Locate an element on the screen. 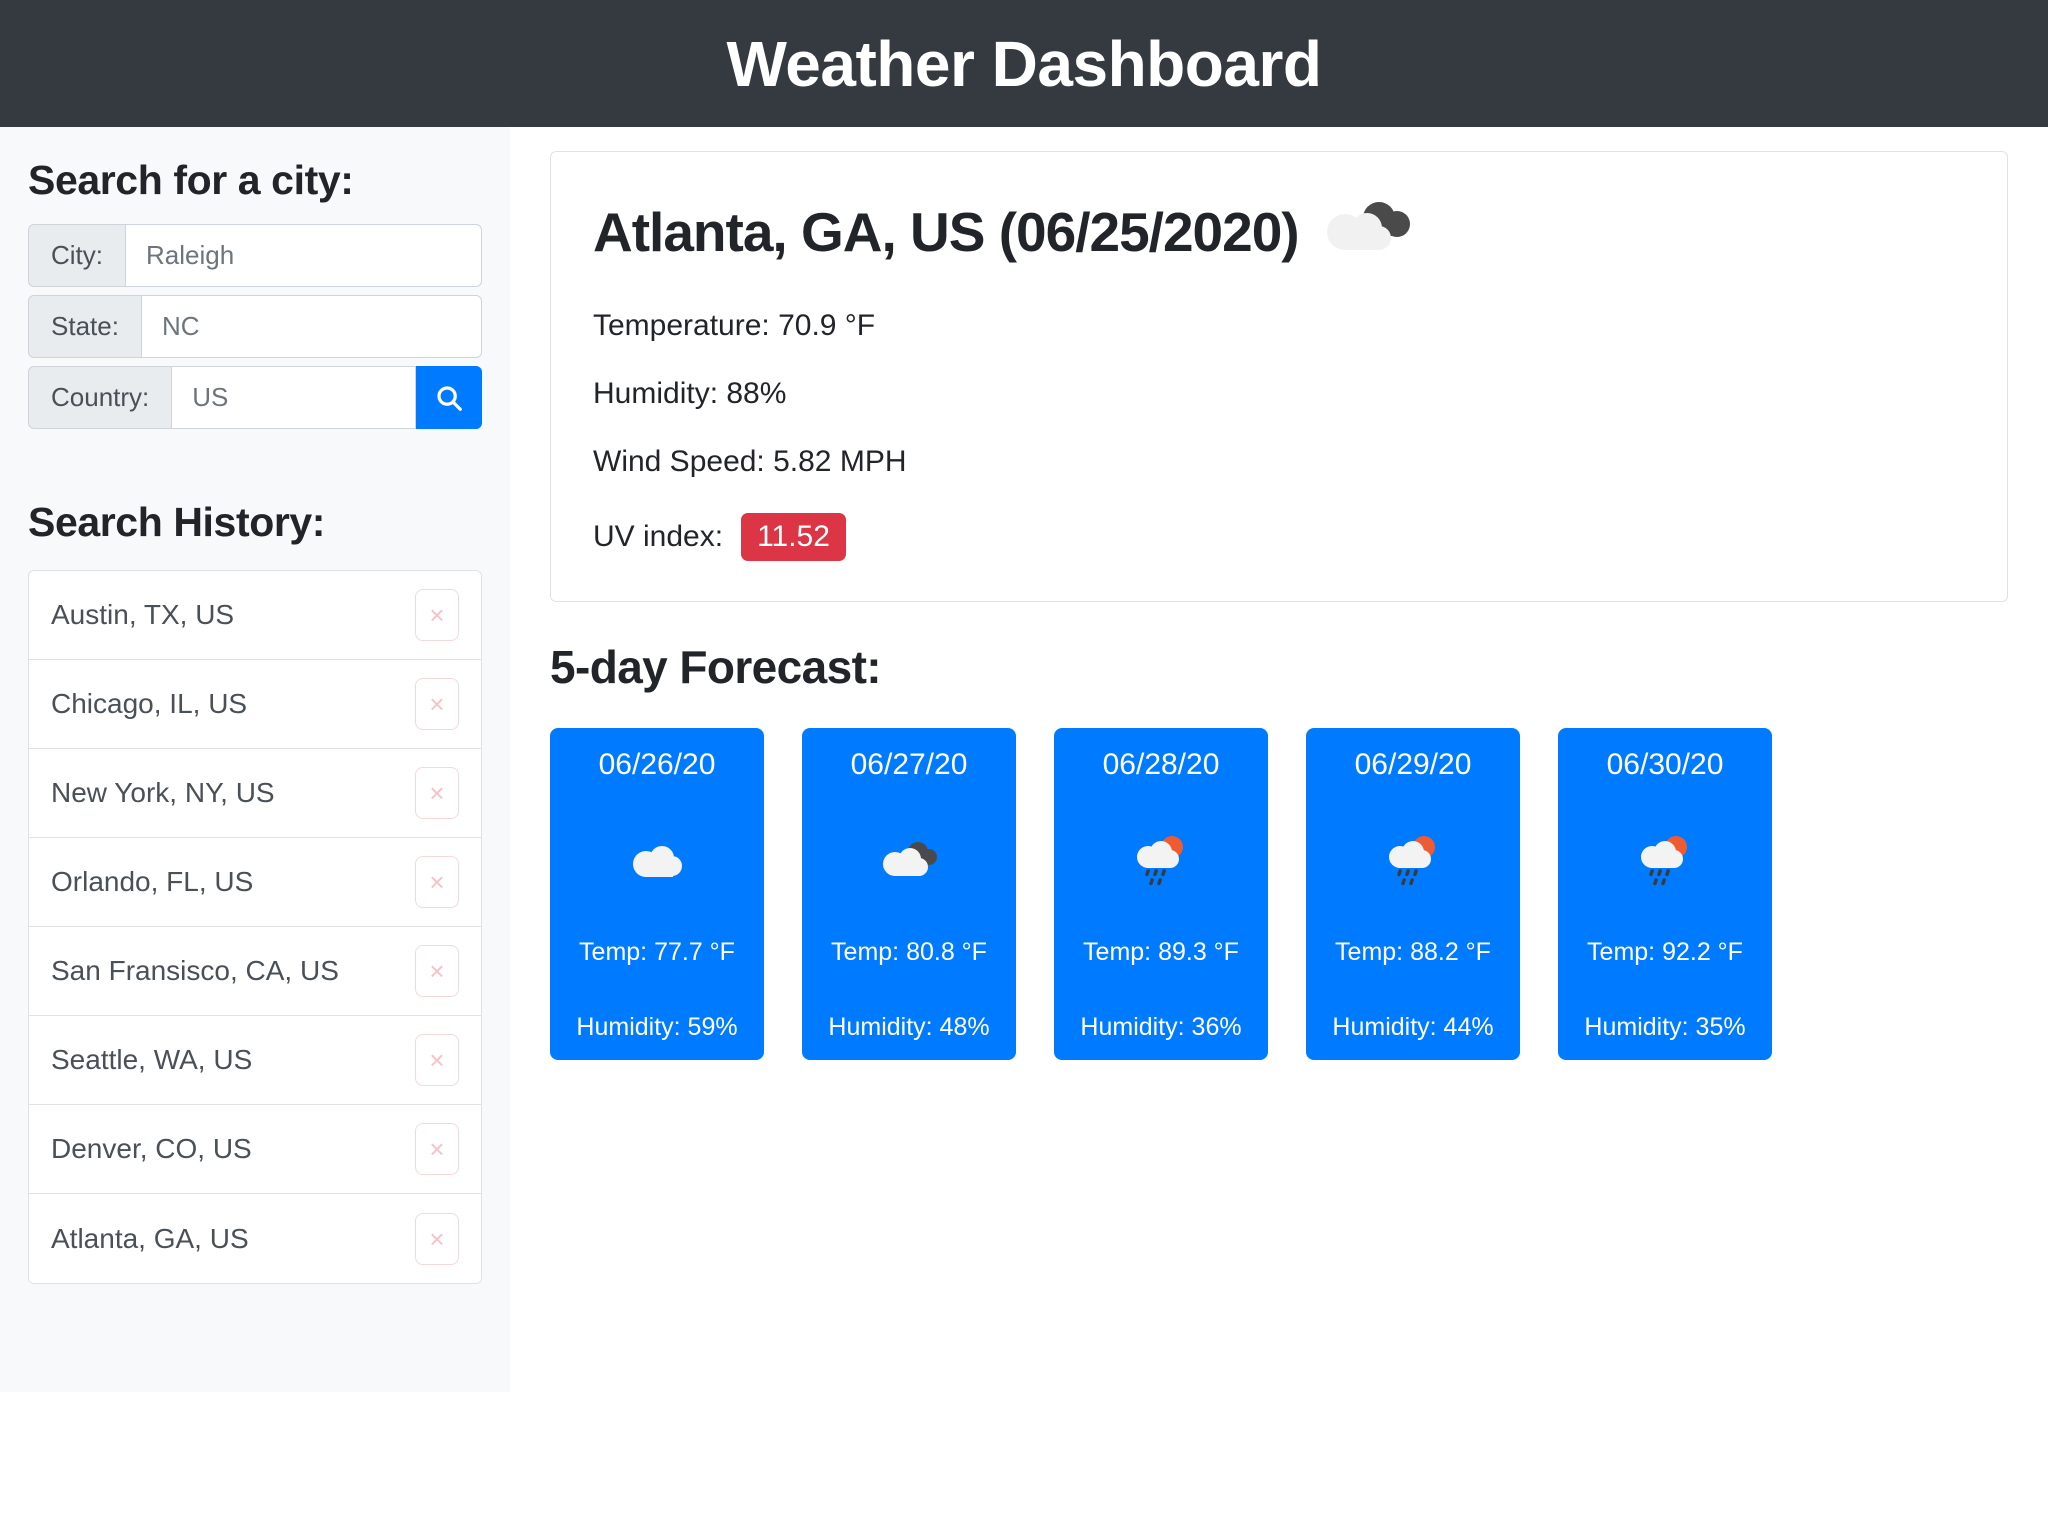 This screenshot has height=1536, width=2048. history-item: Orlando, FL, US × is located at coordinates (255, 882).